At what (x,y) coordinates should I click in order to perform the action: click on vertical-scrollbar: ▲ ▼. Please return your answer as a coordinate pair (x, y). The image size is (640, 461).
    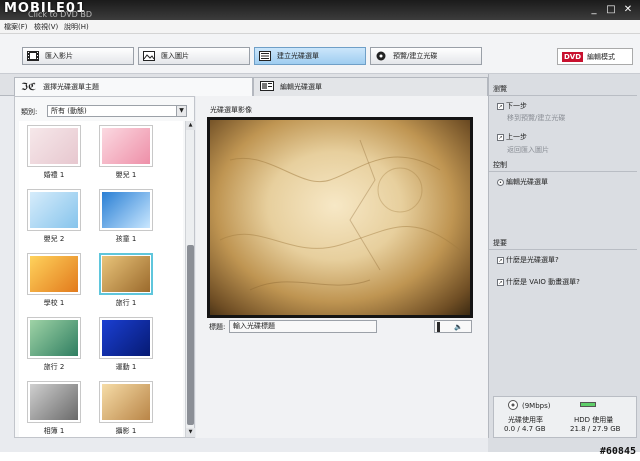
    Looking at the image, I should click on (190, 279).